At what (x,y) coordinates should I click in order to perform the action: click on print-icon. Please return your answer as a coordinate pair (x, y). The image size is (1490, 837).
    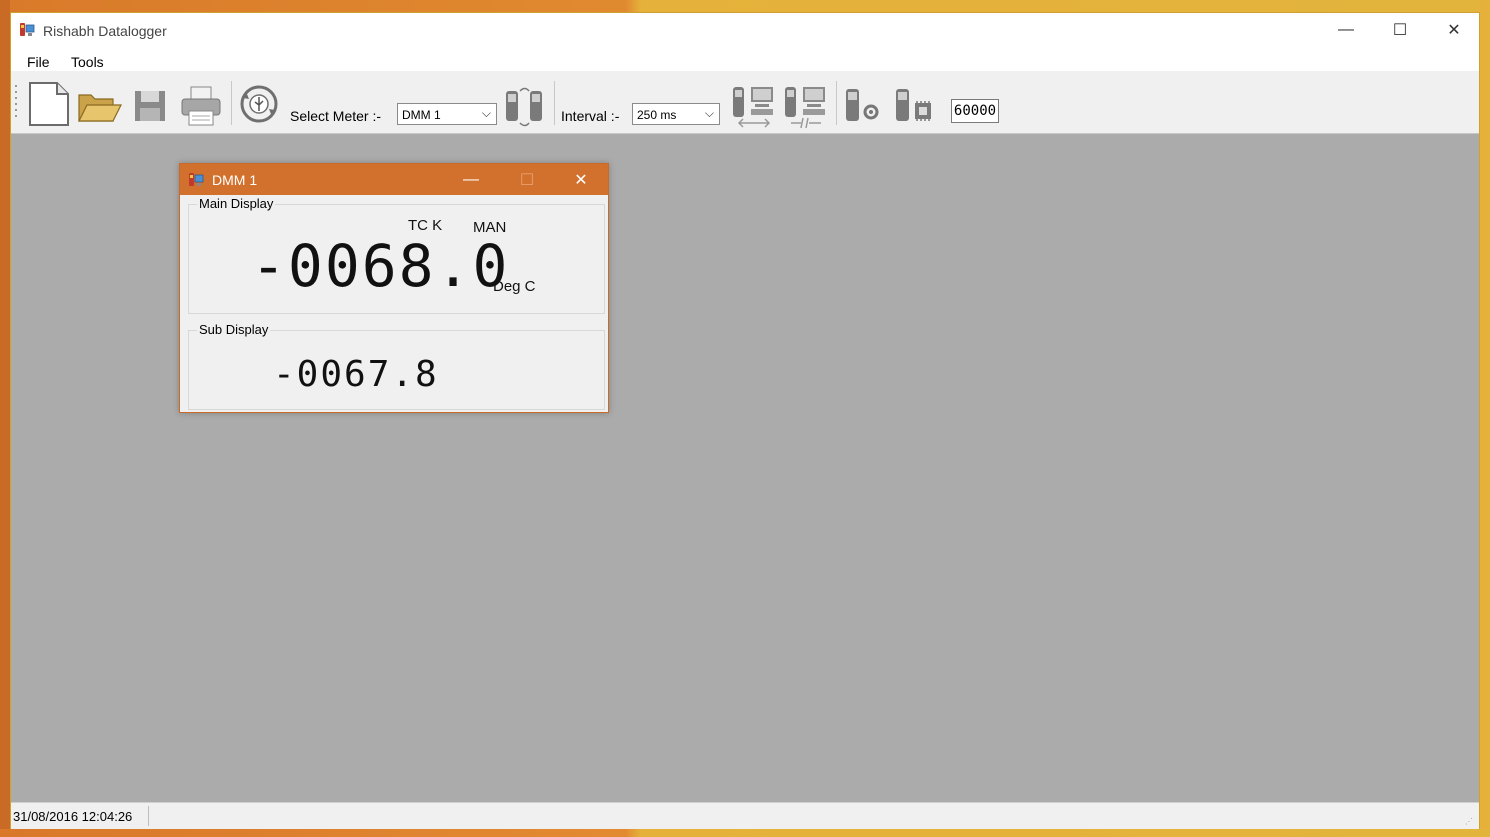
    Looking at the image, I should click on (201, 106).